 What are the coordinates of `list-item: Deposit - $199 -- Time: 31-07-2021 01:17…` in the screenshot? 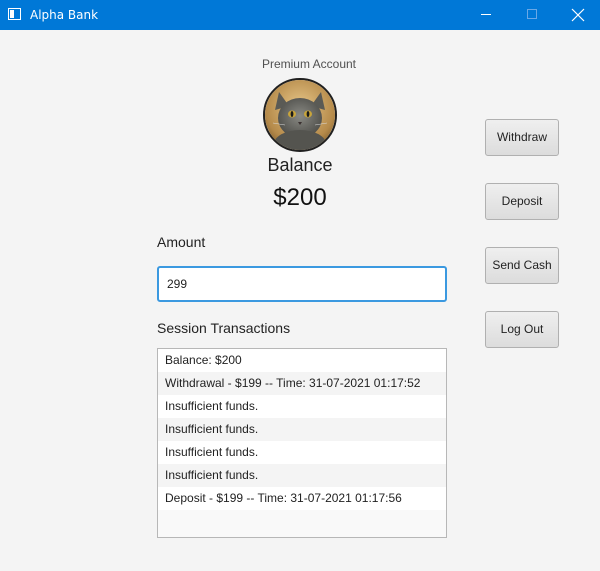 It's located at (302, 498).